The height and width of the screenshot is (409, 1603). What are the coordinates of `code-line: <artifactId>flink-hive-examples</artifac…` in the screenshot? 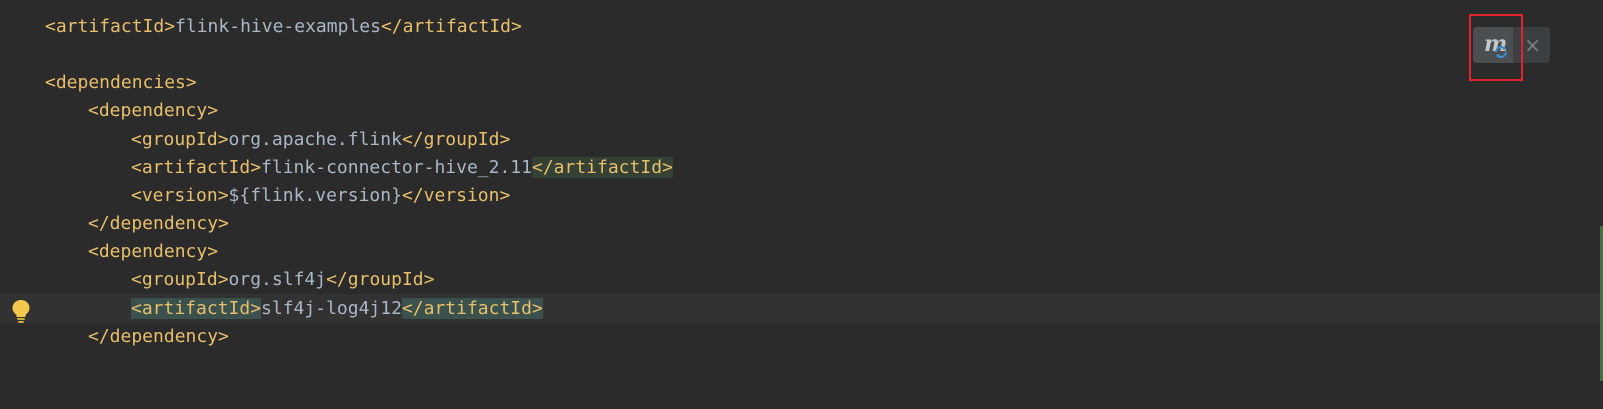 It's located at (801, 26).